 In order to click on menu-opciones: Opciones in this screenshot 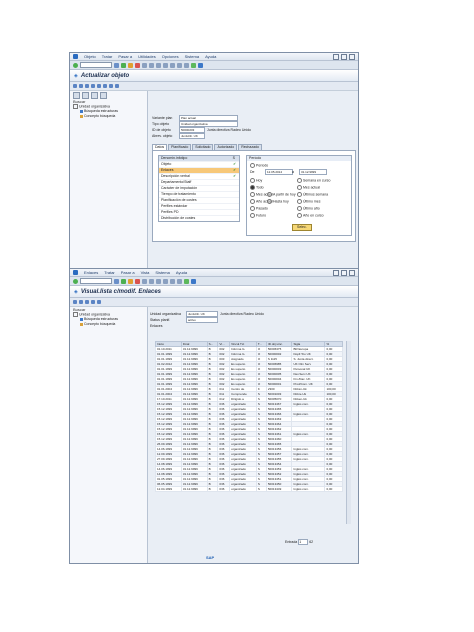, I will do `click(170, 56)`.